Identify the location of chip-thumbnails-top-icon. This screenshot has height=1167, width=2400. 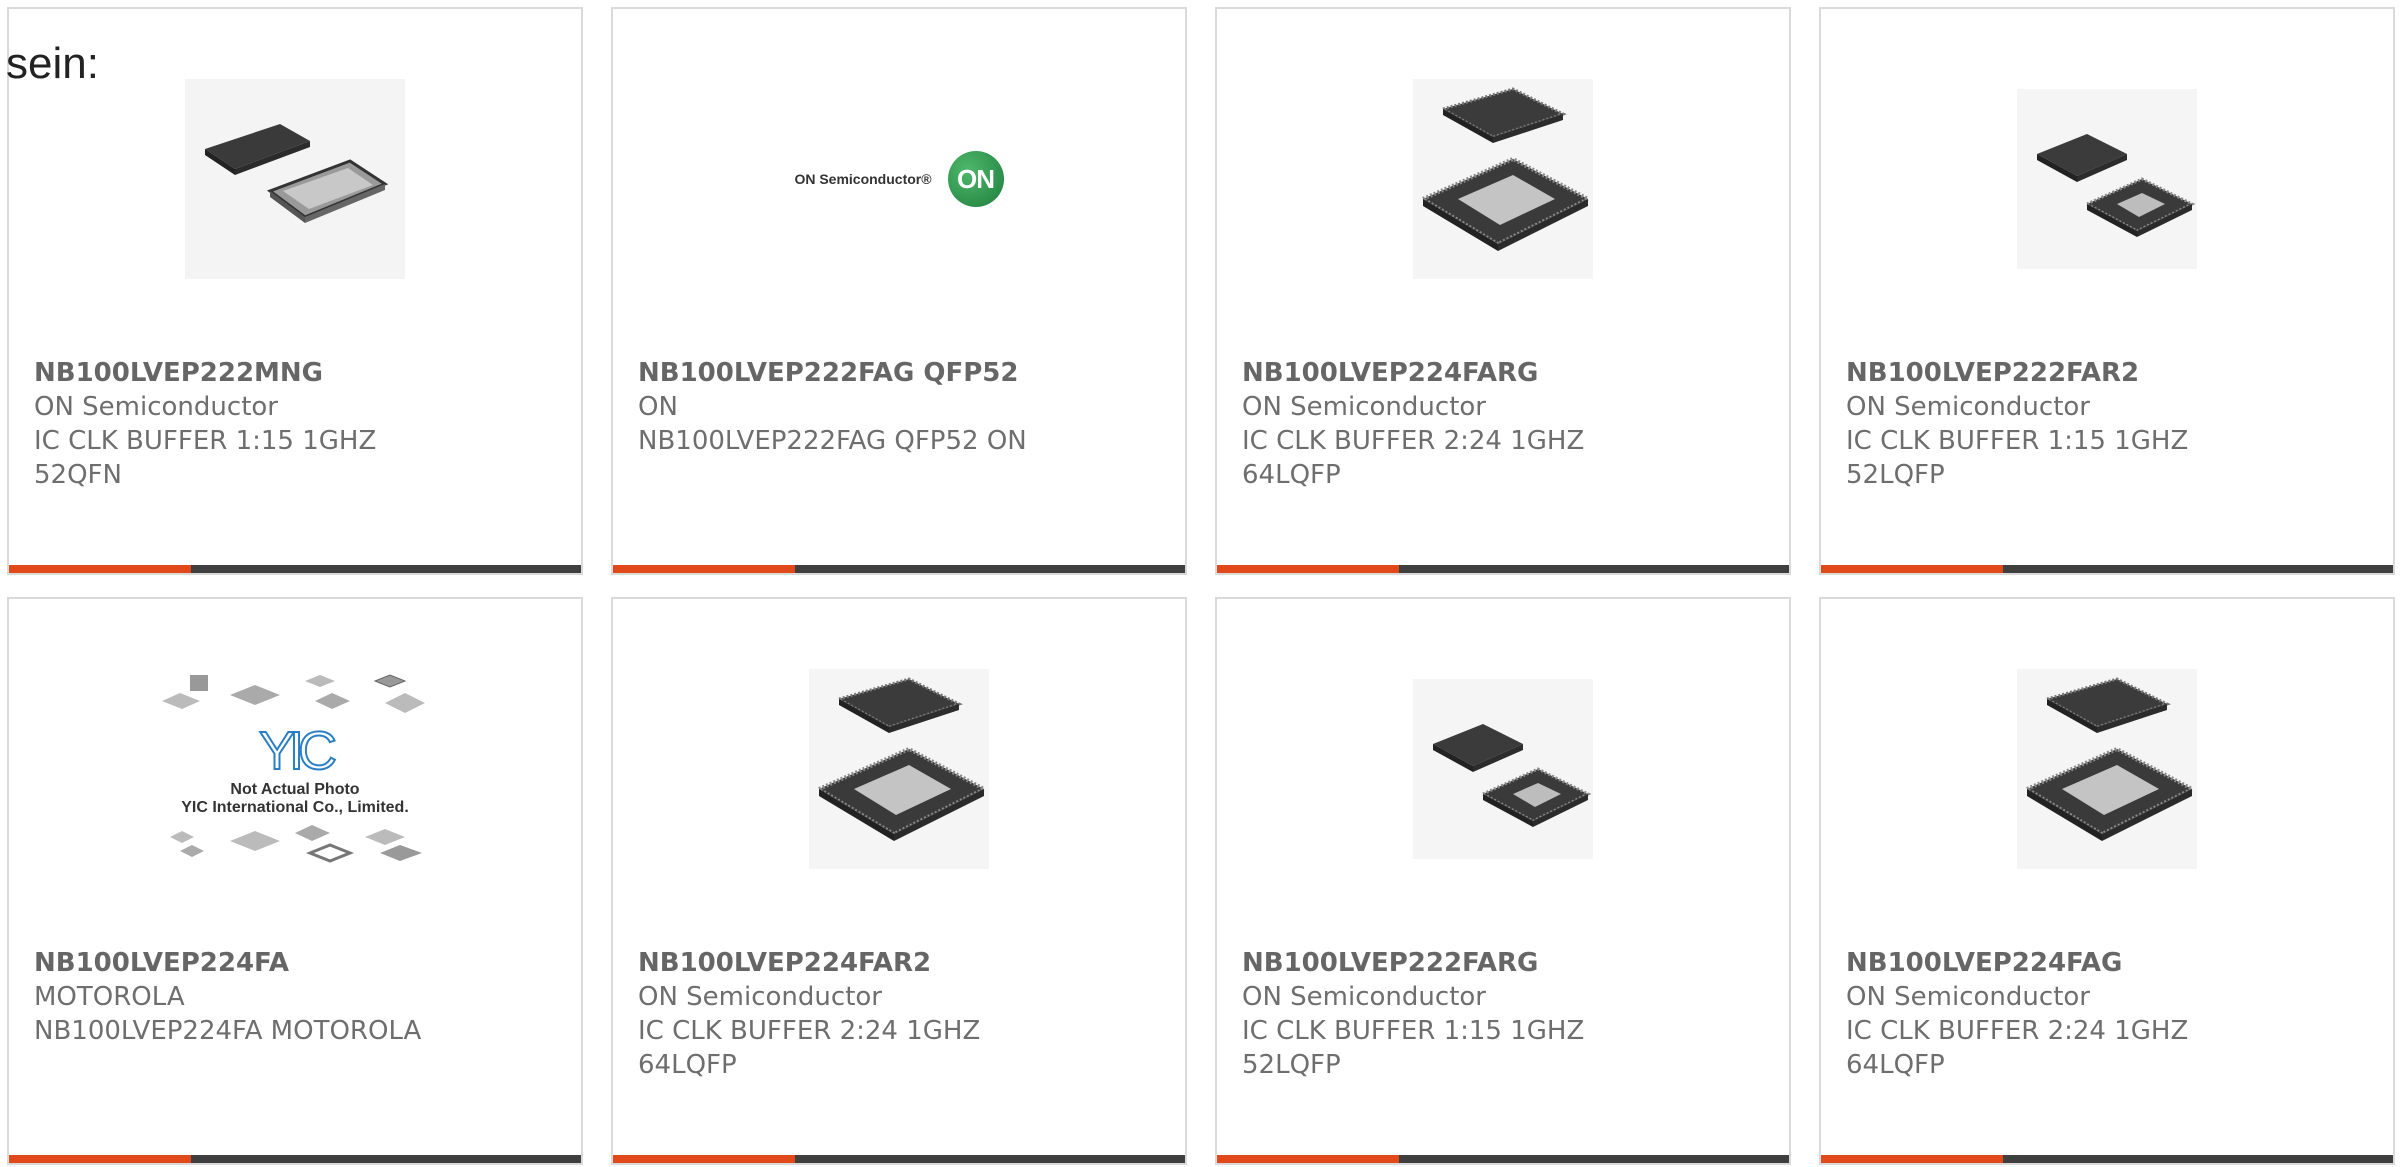
(293, 693).